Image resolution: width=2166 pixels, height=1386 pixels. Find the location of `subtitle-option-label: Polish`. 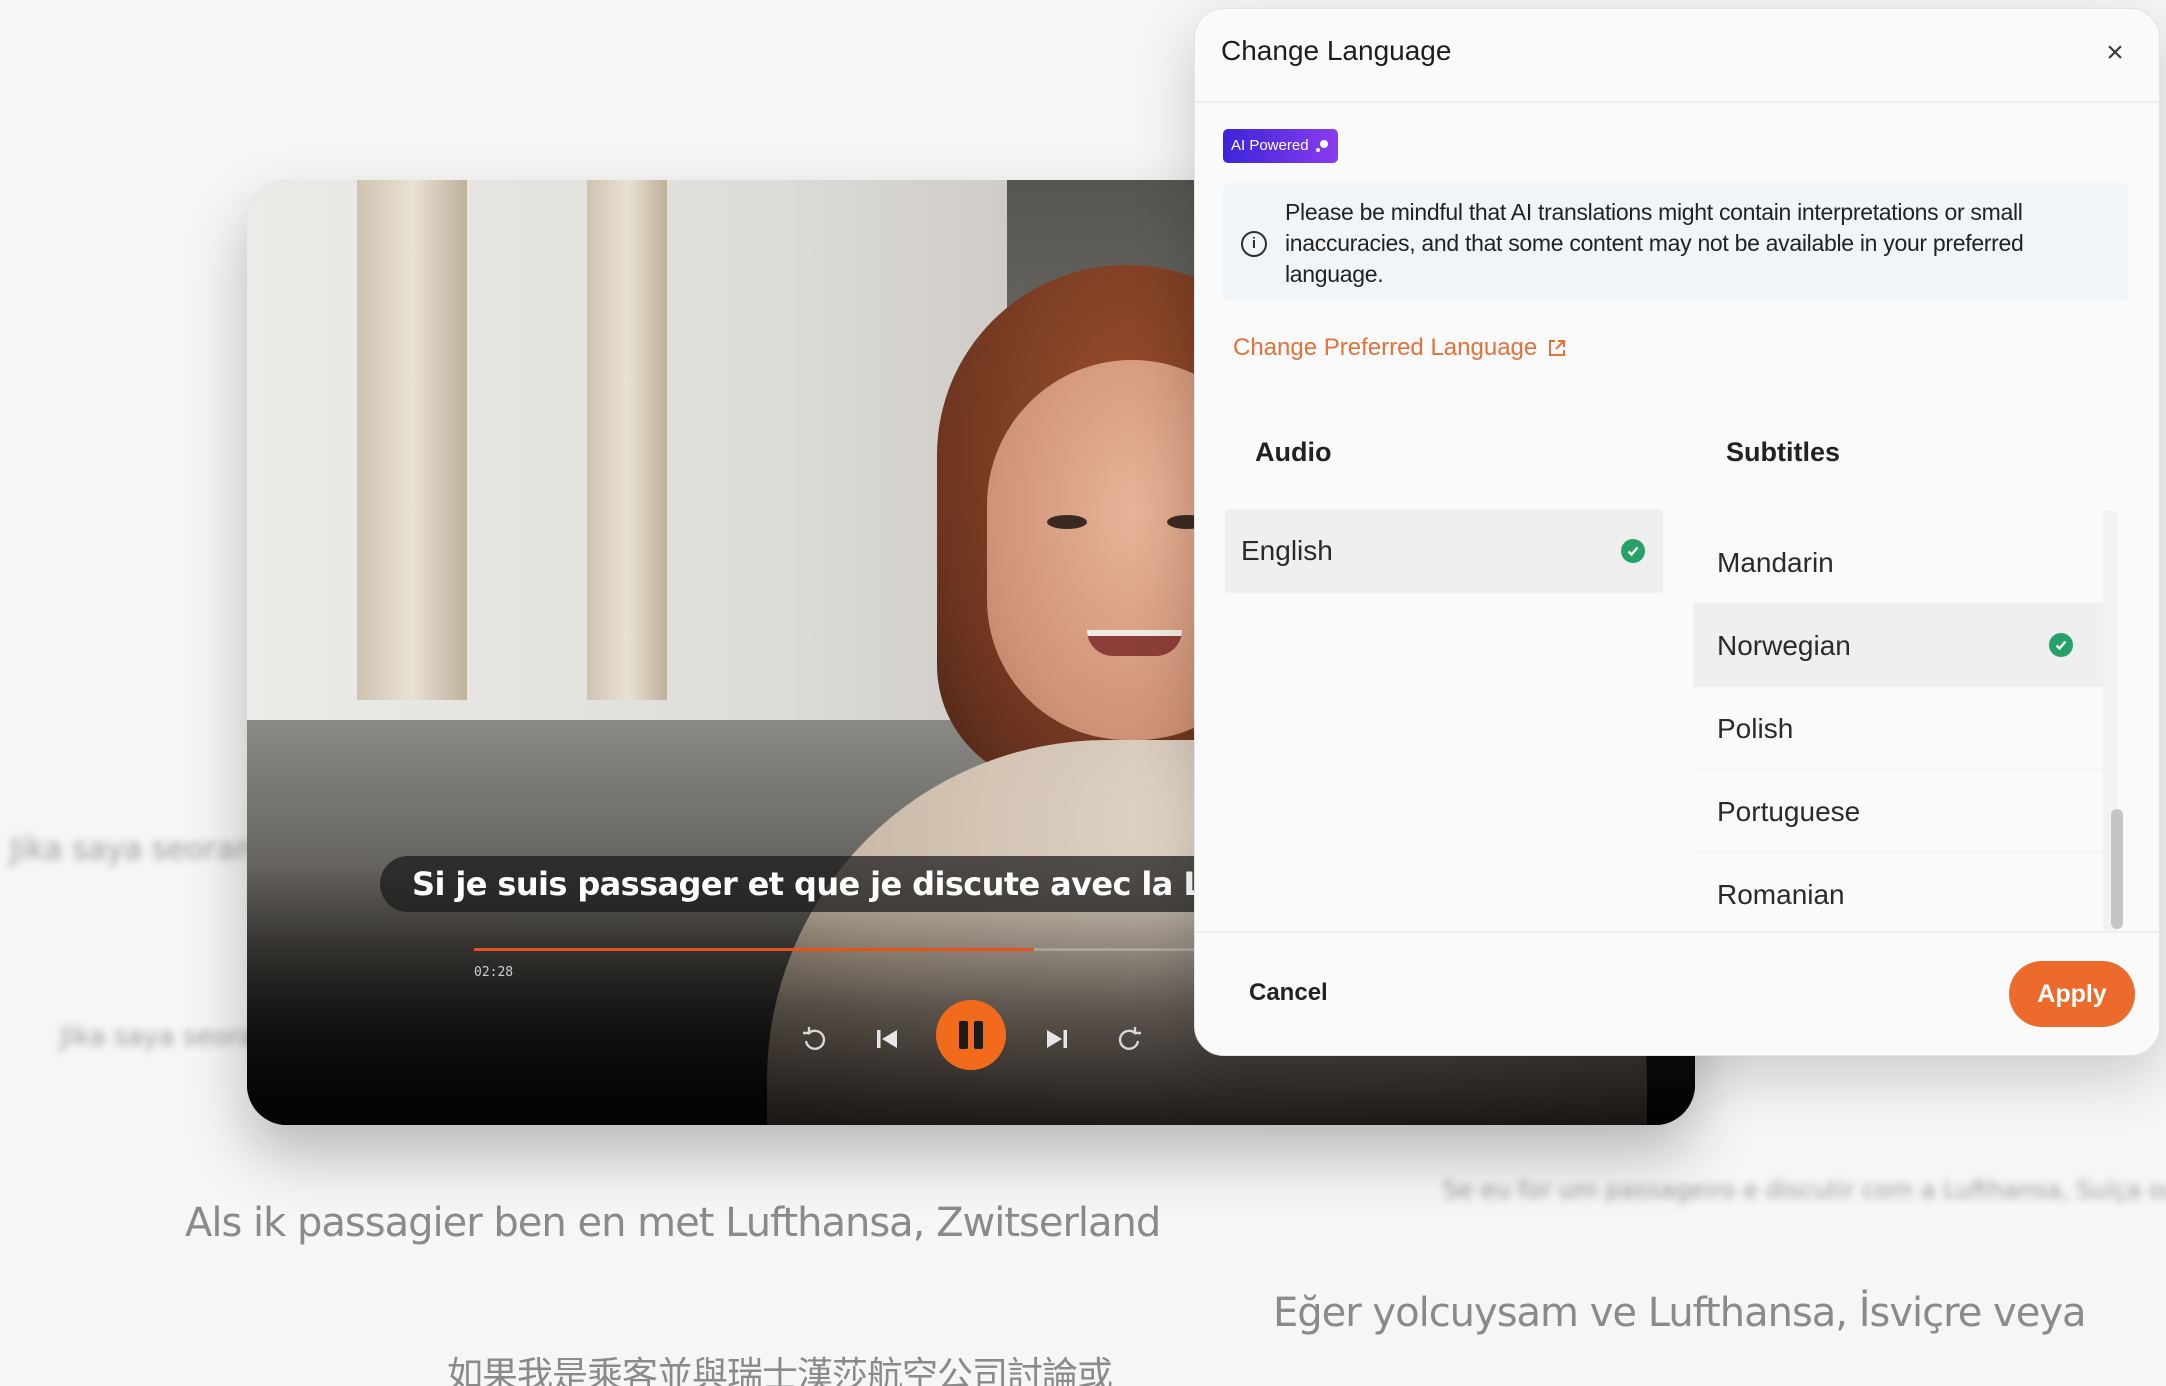

subtitle-option-label: Polish is located at coordinates (1755, 728).